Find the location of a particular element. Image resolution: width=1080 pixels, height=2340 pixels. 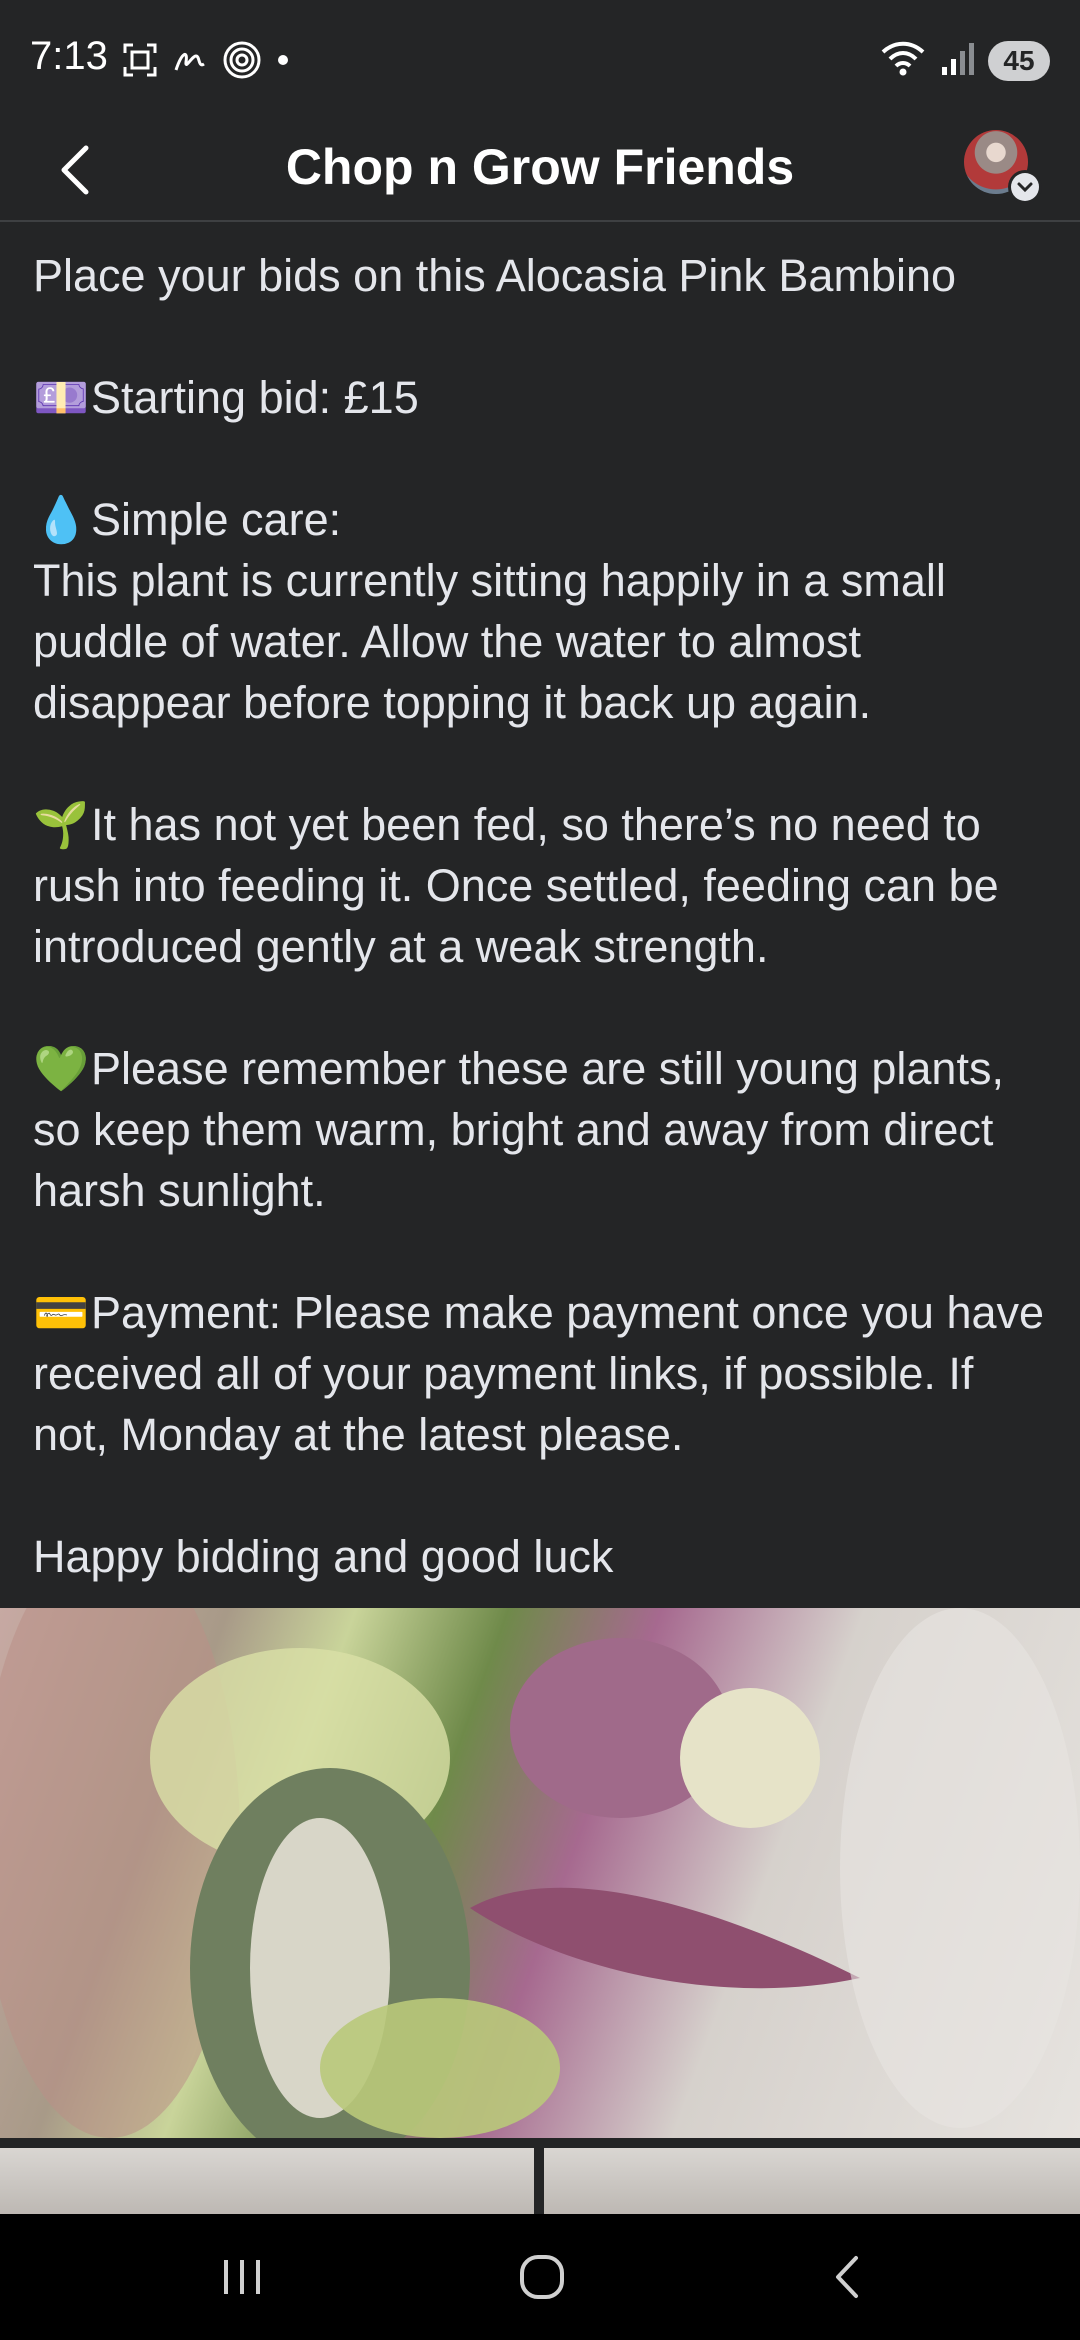

back-icon is located at coordinates (847, 2277).